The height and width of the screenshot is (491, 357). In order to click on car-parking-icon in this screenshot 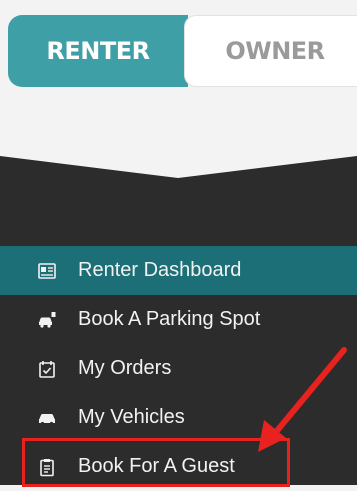, I will do `click(47, 320)`.